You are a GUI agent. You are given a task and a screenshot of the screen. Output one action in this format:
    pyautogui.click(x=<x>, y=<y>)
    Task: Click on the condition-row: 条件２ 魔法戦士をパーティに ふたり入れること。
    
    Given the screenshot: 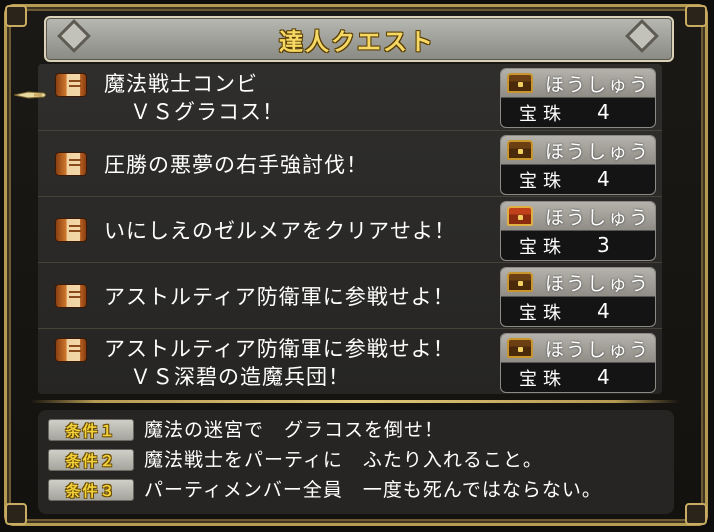 What is the action you would take?
    pyautogui.click(x=356, y=460)
    